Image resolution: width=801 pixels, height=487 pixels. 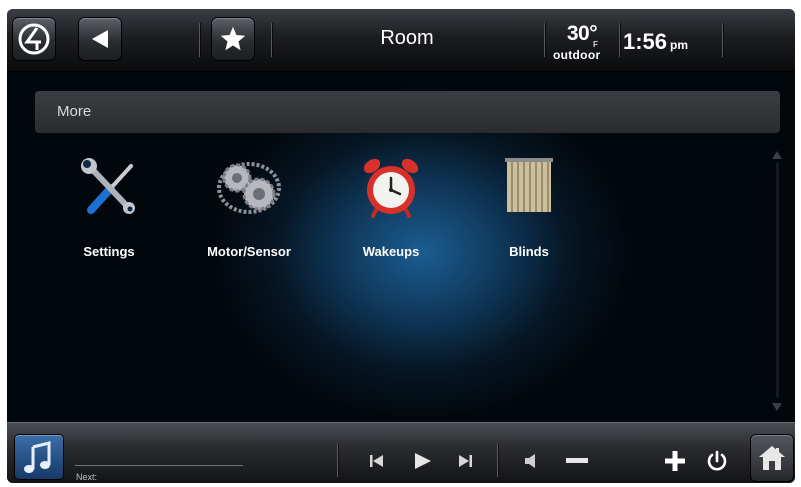 I want to click on power-icon, so click(x=717, y=460).